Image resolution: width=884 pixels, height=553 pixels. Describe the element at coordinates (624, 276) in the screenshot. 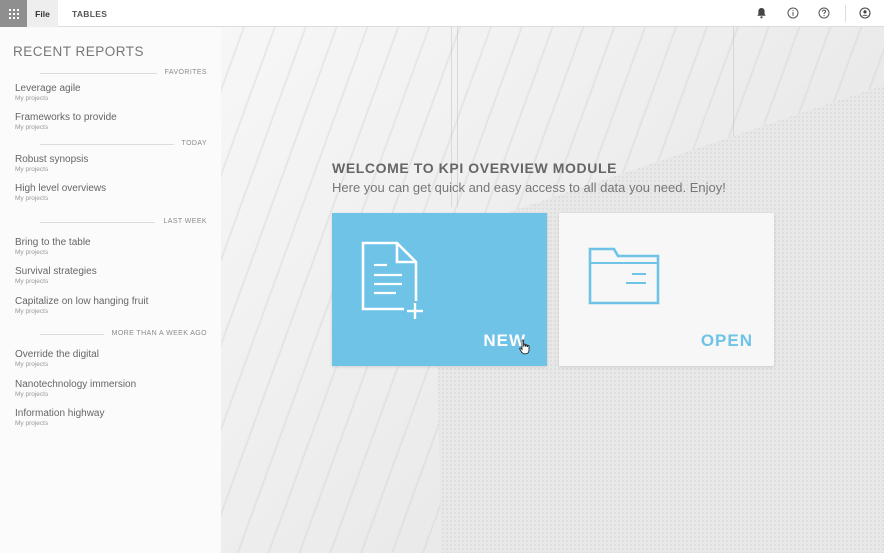

I see `folder-icon` at that location.